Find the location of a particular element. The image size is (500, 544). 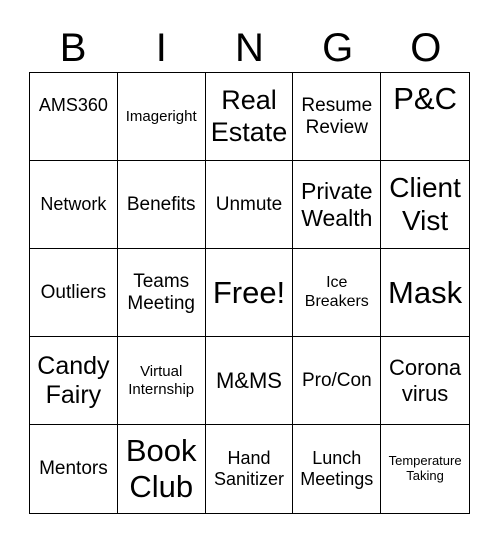

bingo-cell: Resume Review is located at coordinates (337, 117).